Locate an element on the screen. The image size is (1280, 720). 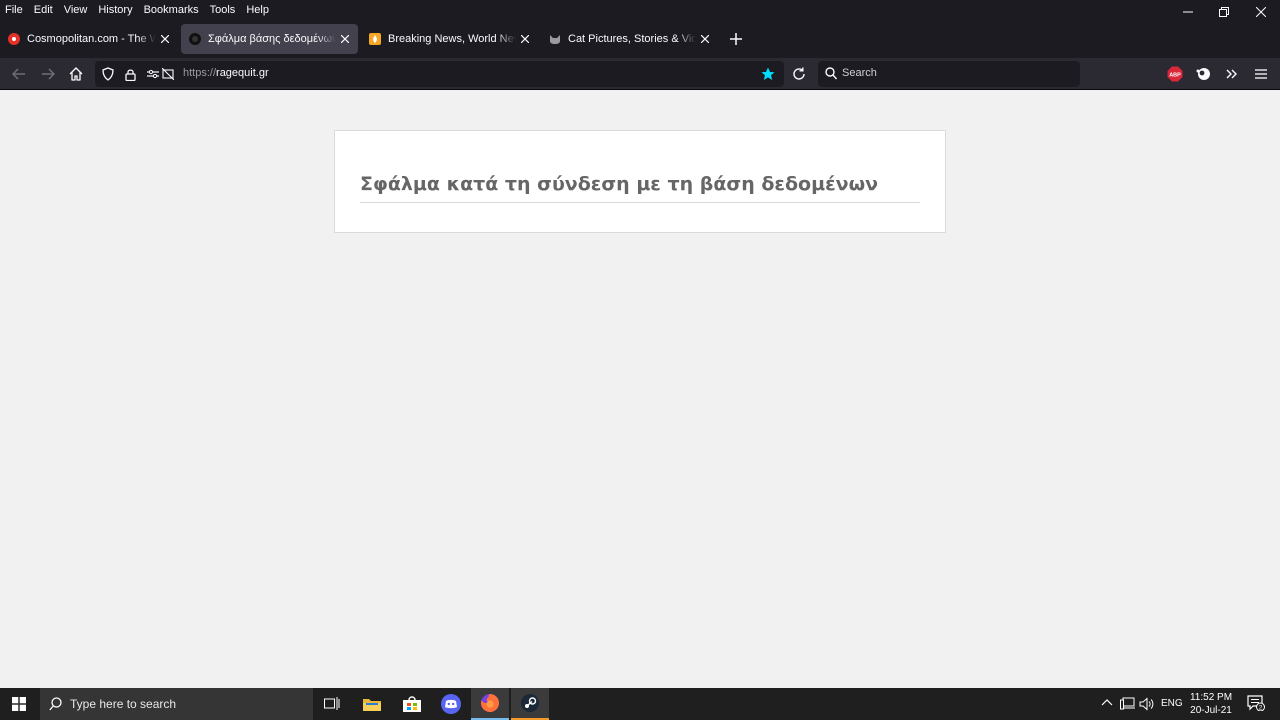
menu-bookmarks: Bookmarks is located at coordinates (172, 10).